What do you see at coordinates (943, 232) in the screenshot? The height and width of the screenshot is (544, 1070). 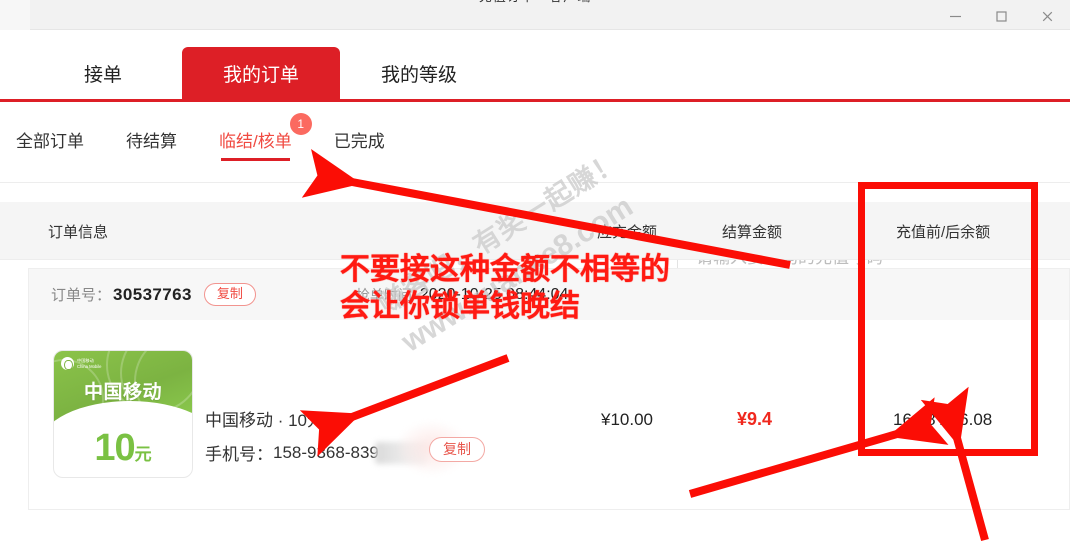 I see `column-header-balance: 充值前/后余额` at bounding box center [943, 232].